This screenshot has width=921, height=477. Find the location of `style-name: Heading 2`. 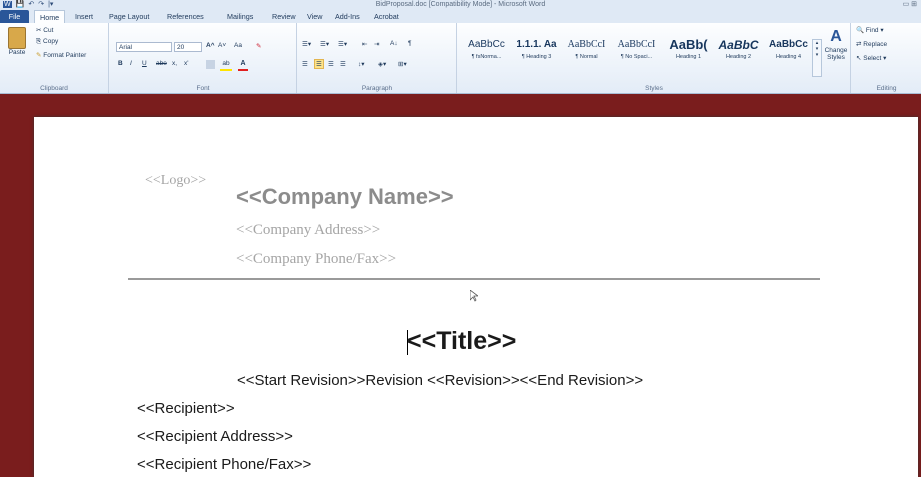

style-name: Heading 2 is located at coordinates (738, 57).